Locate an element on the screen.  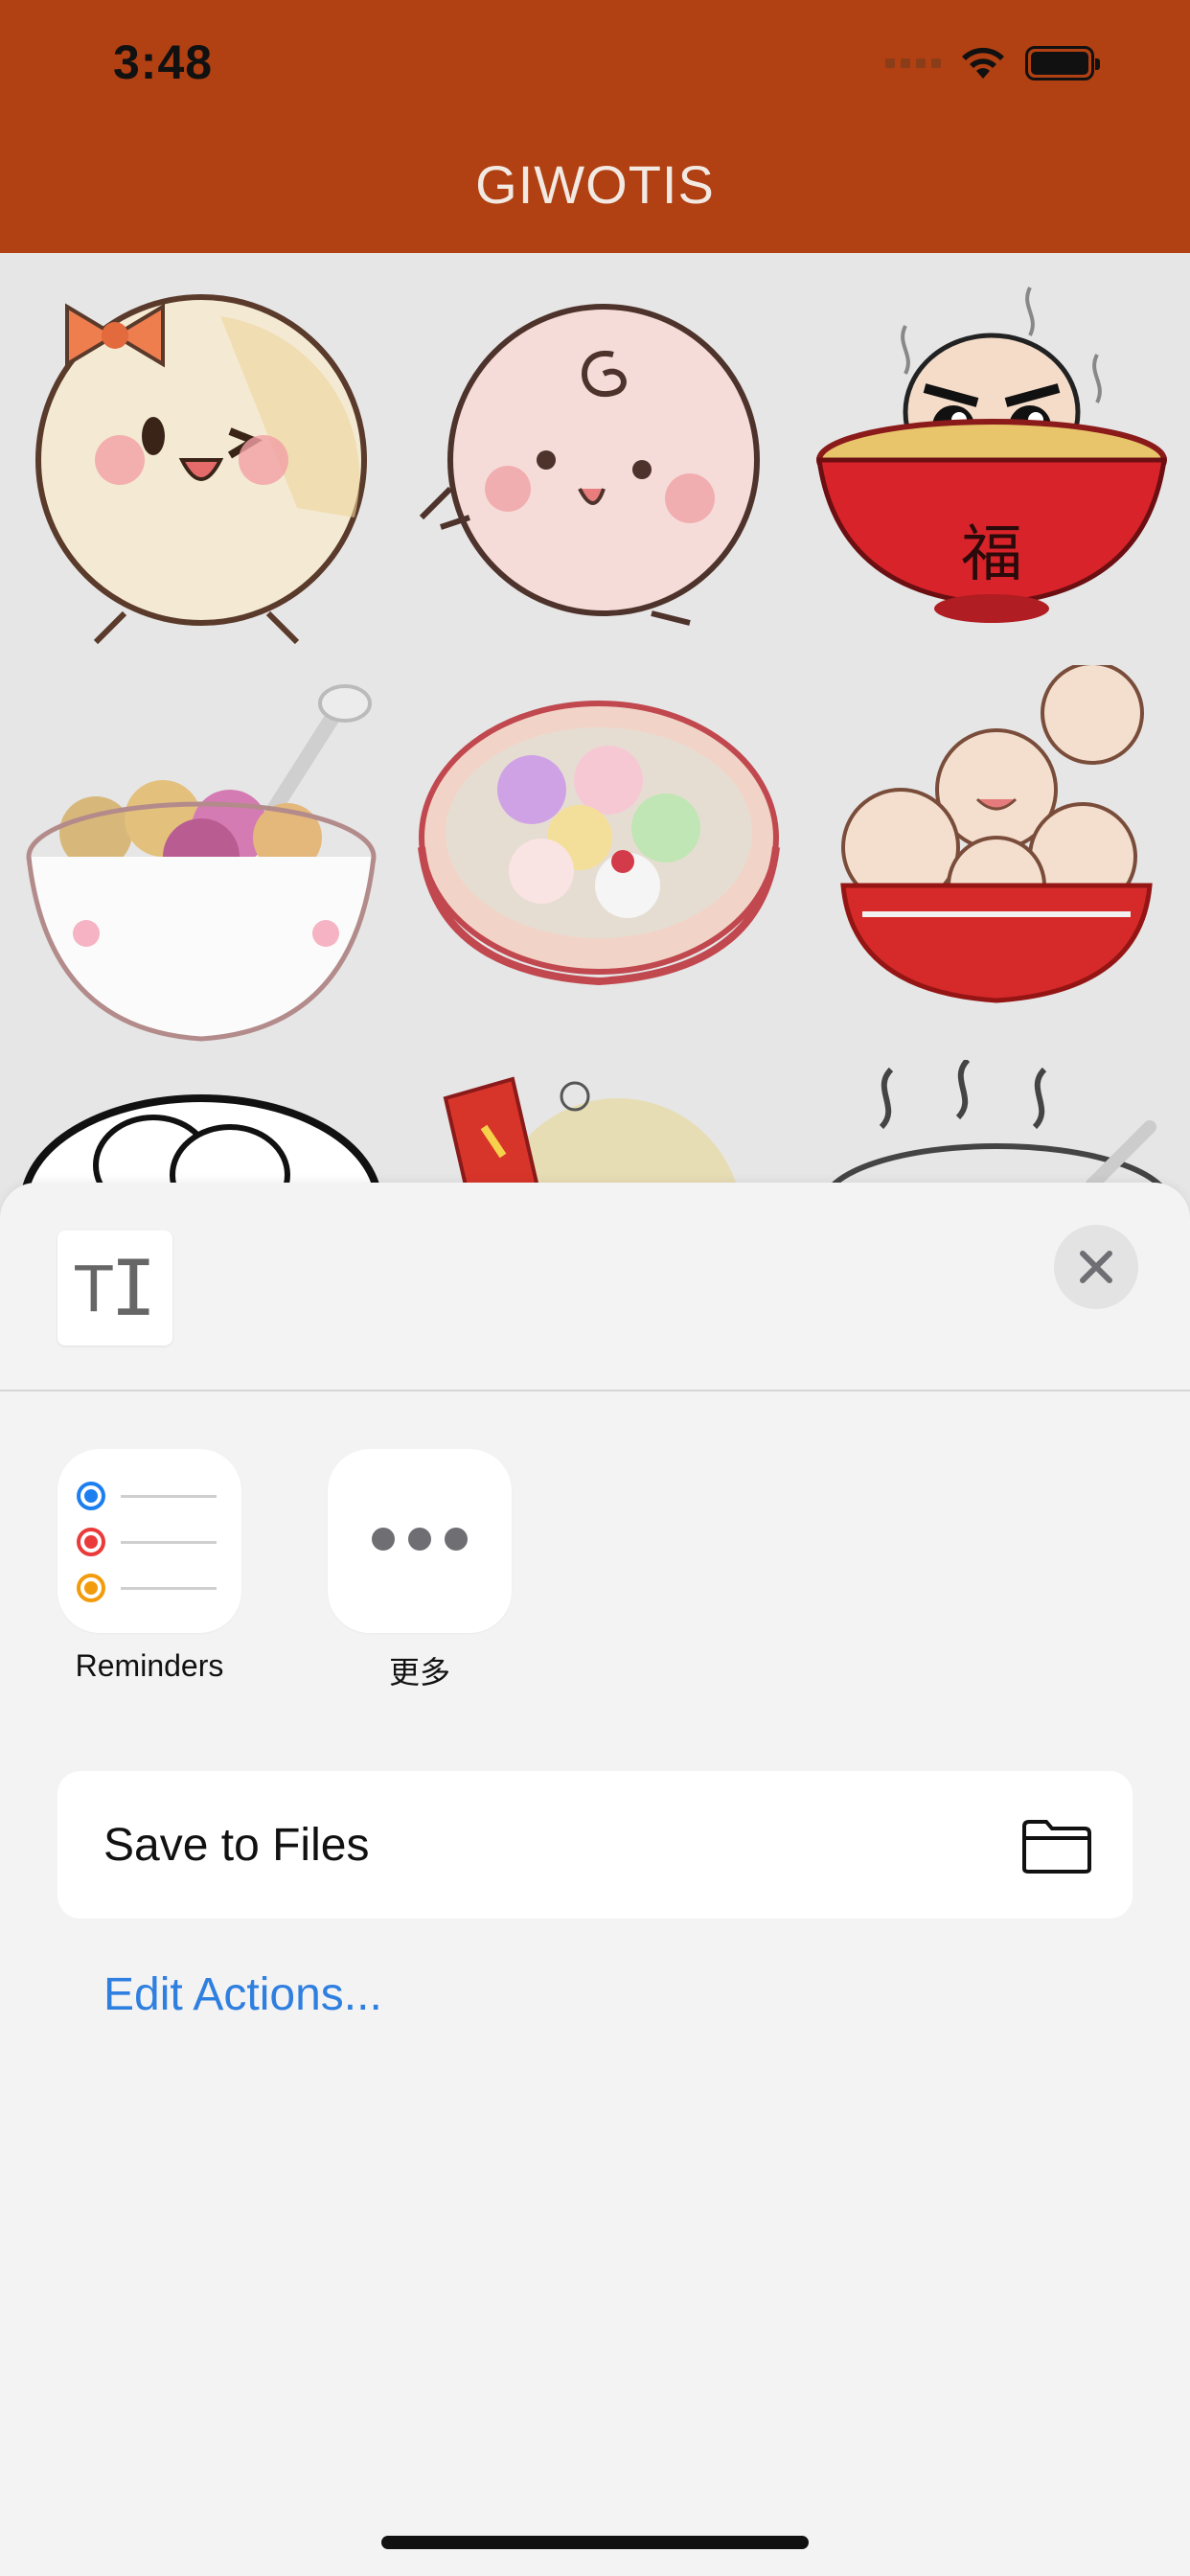
share-app-label: Reminders is located at coordinates (150, 1665).